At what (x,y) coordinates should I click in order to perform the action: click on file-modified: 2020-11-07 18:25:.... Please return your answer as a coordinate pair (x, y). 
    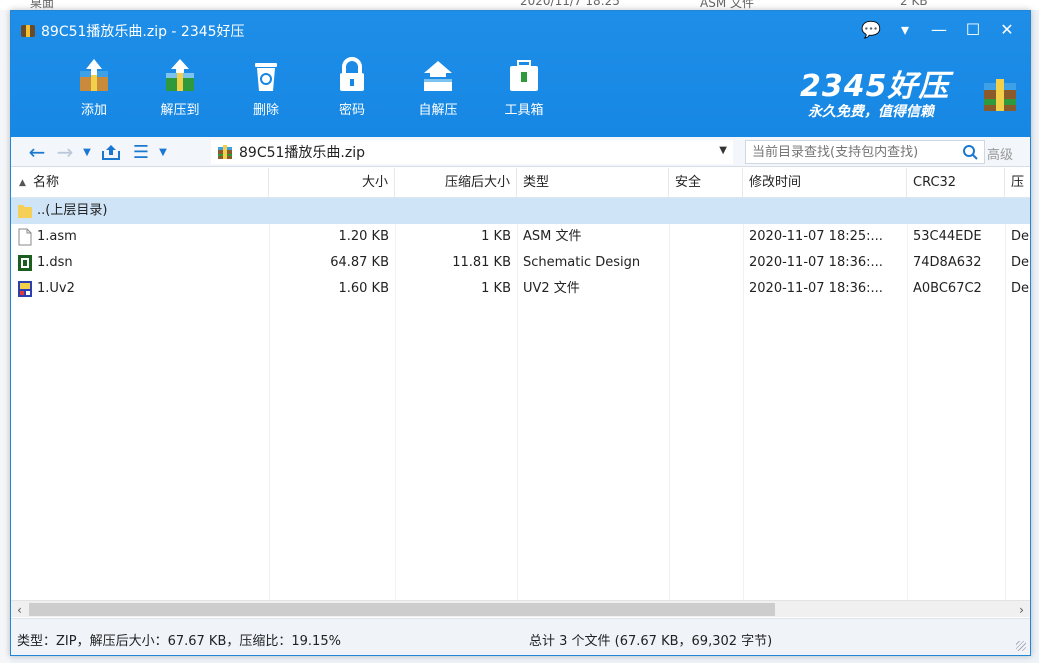
    Looking at the image, I should click on (816, 236).